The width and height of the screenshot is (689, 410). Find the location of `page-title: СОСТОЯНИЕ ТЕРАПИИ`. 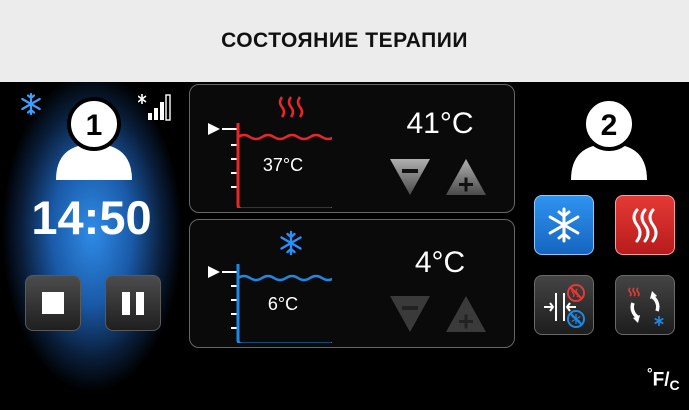

page-title: СОСТОЯНИЕ ТЕРАПИИ is located at coordinates (344, 40).